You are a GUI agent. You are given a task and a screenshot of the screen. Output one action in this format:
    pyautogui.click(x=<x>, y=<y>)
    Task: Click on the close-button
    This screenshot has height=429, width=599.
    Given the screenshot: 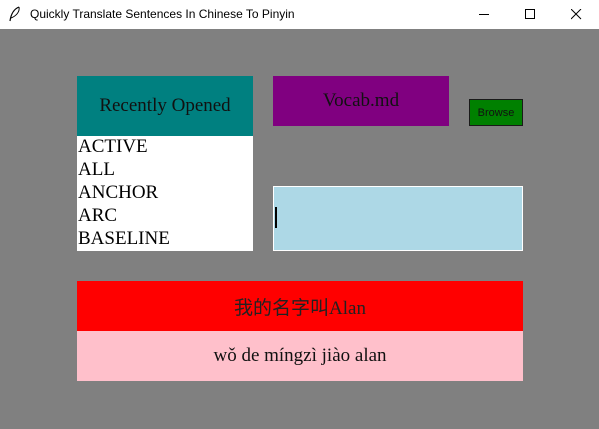 What is the action you would take?
    pyautogui.click(x=576, y=14)
    